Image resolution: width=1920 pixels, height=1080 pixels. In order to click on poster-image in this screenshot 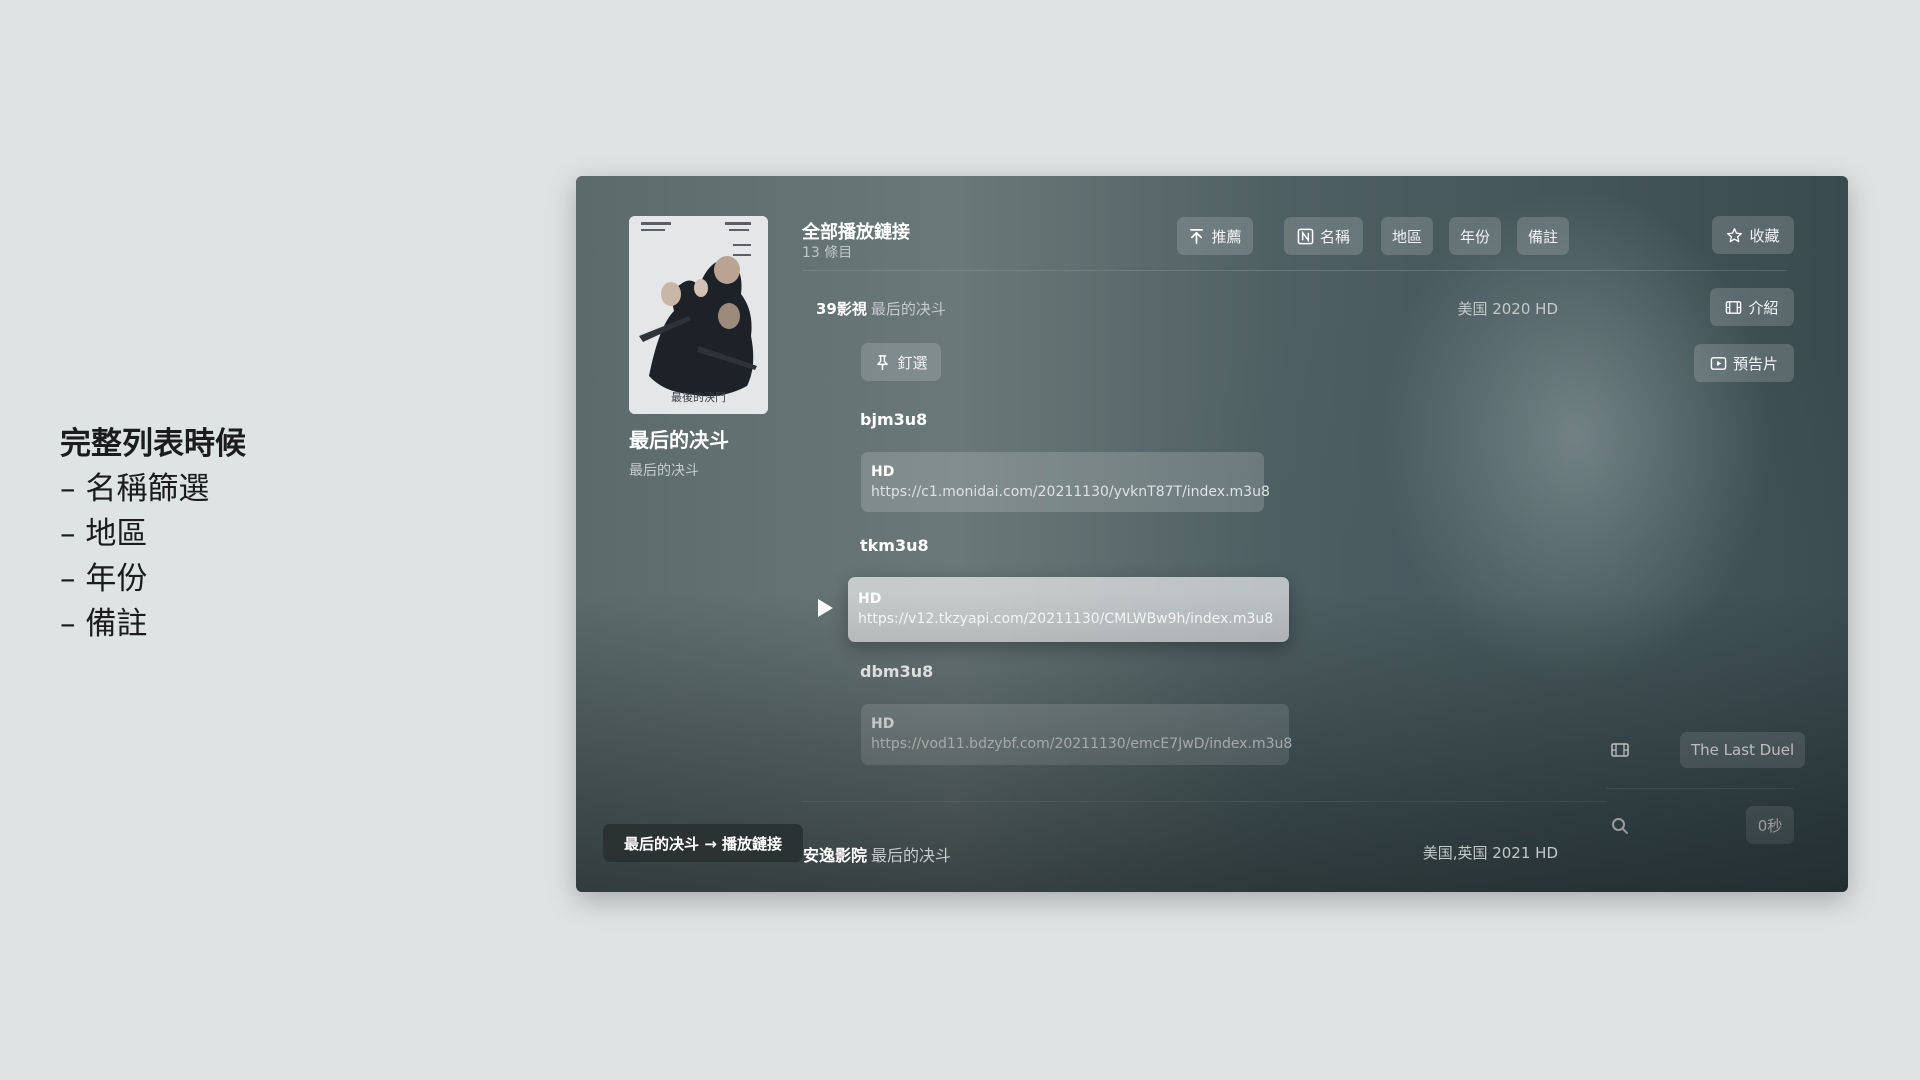, I will do `click(698, 315)`.